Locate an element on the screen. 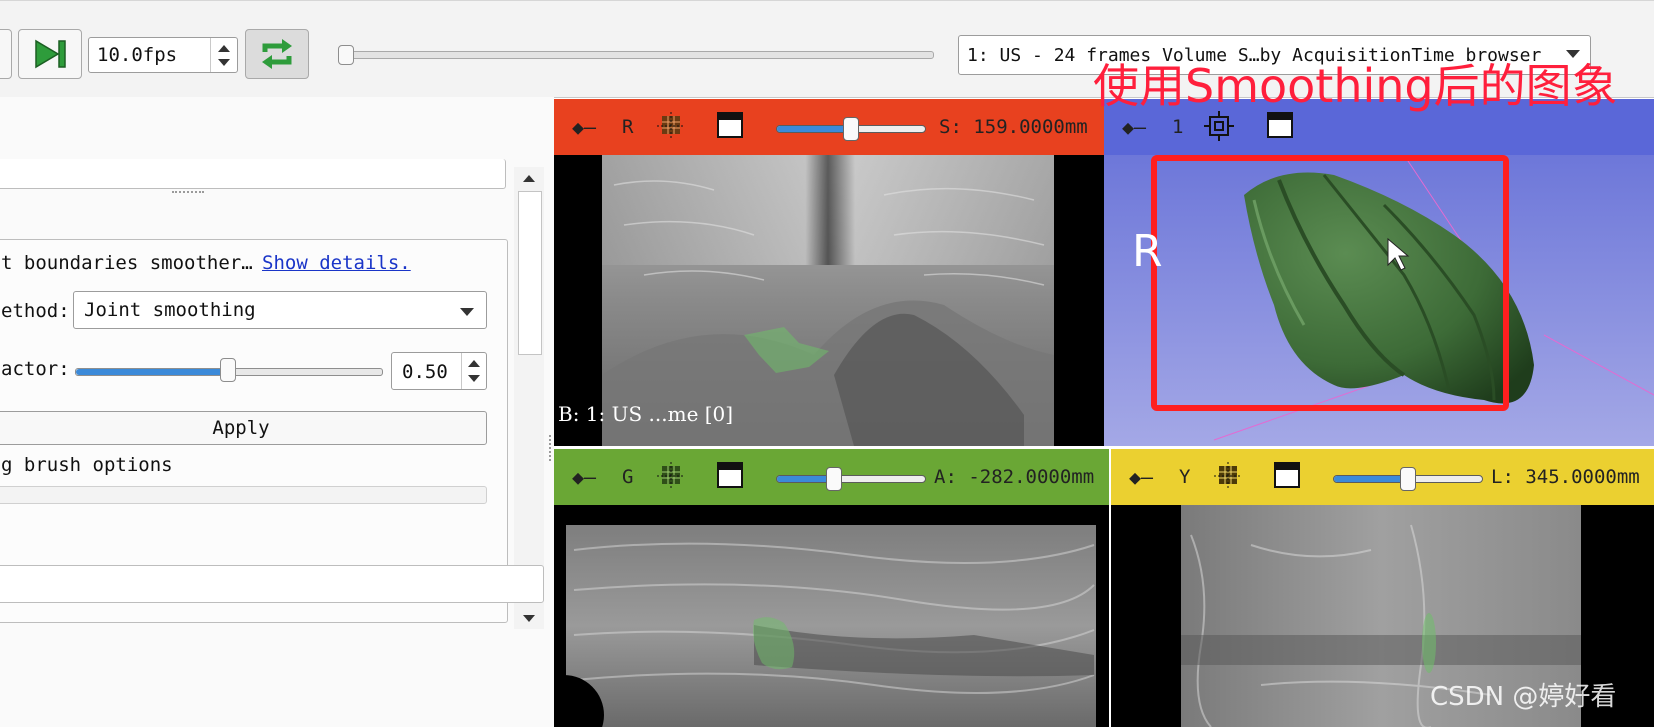  apply-button: Apply is located at coordinates (243, 428).